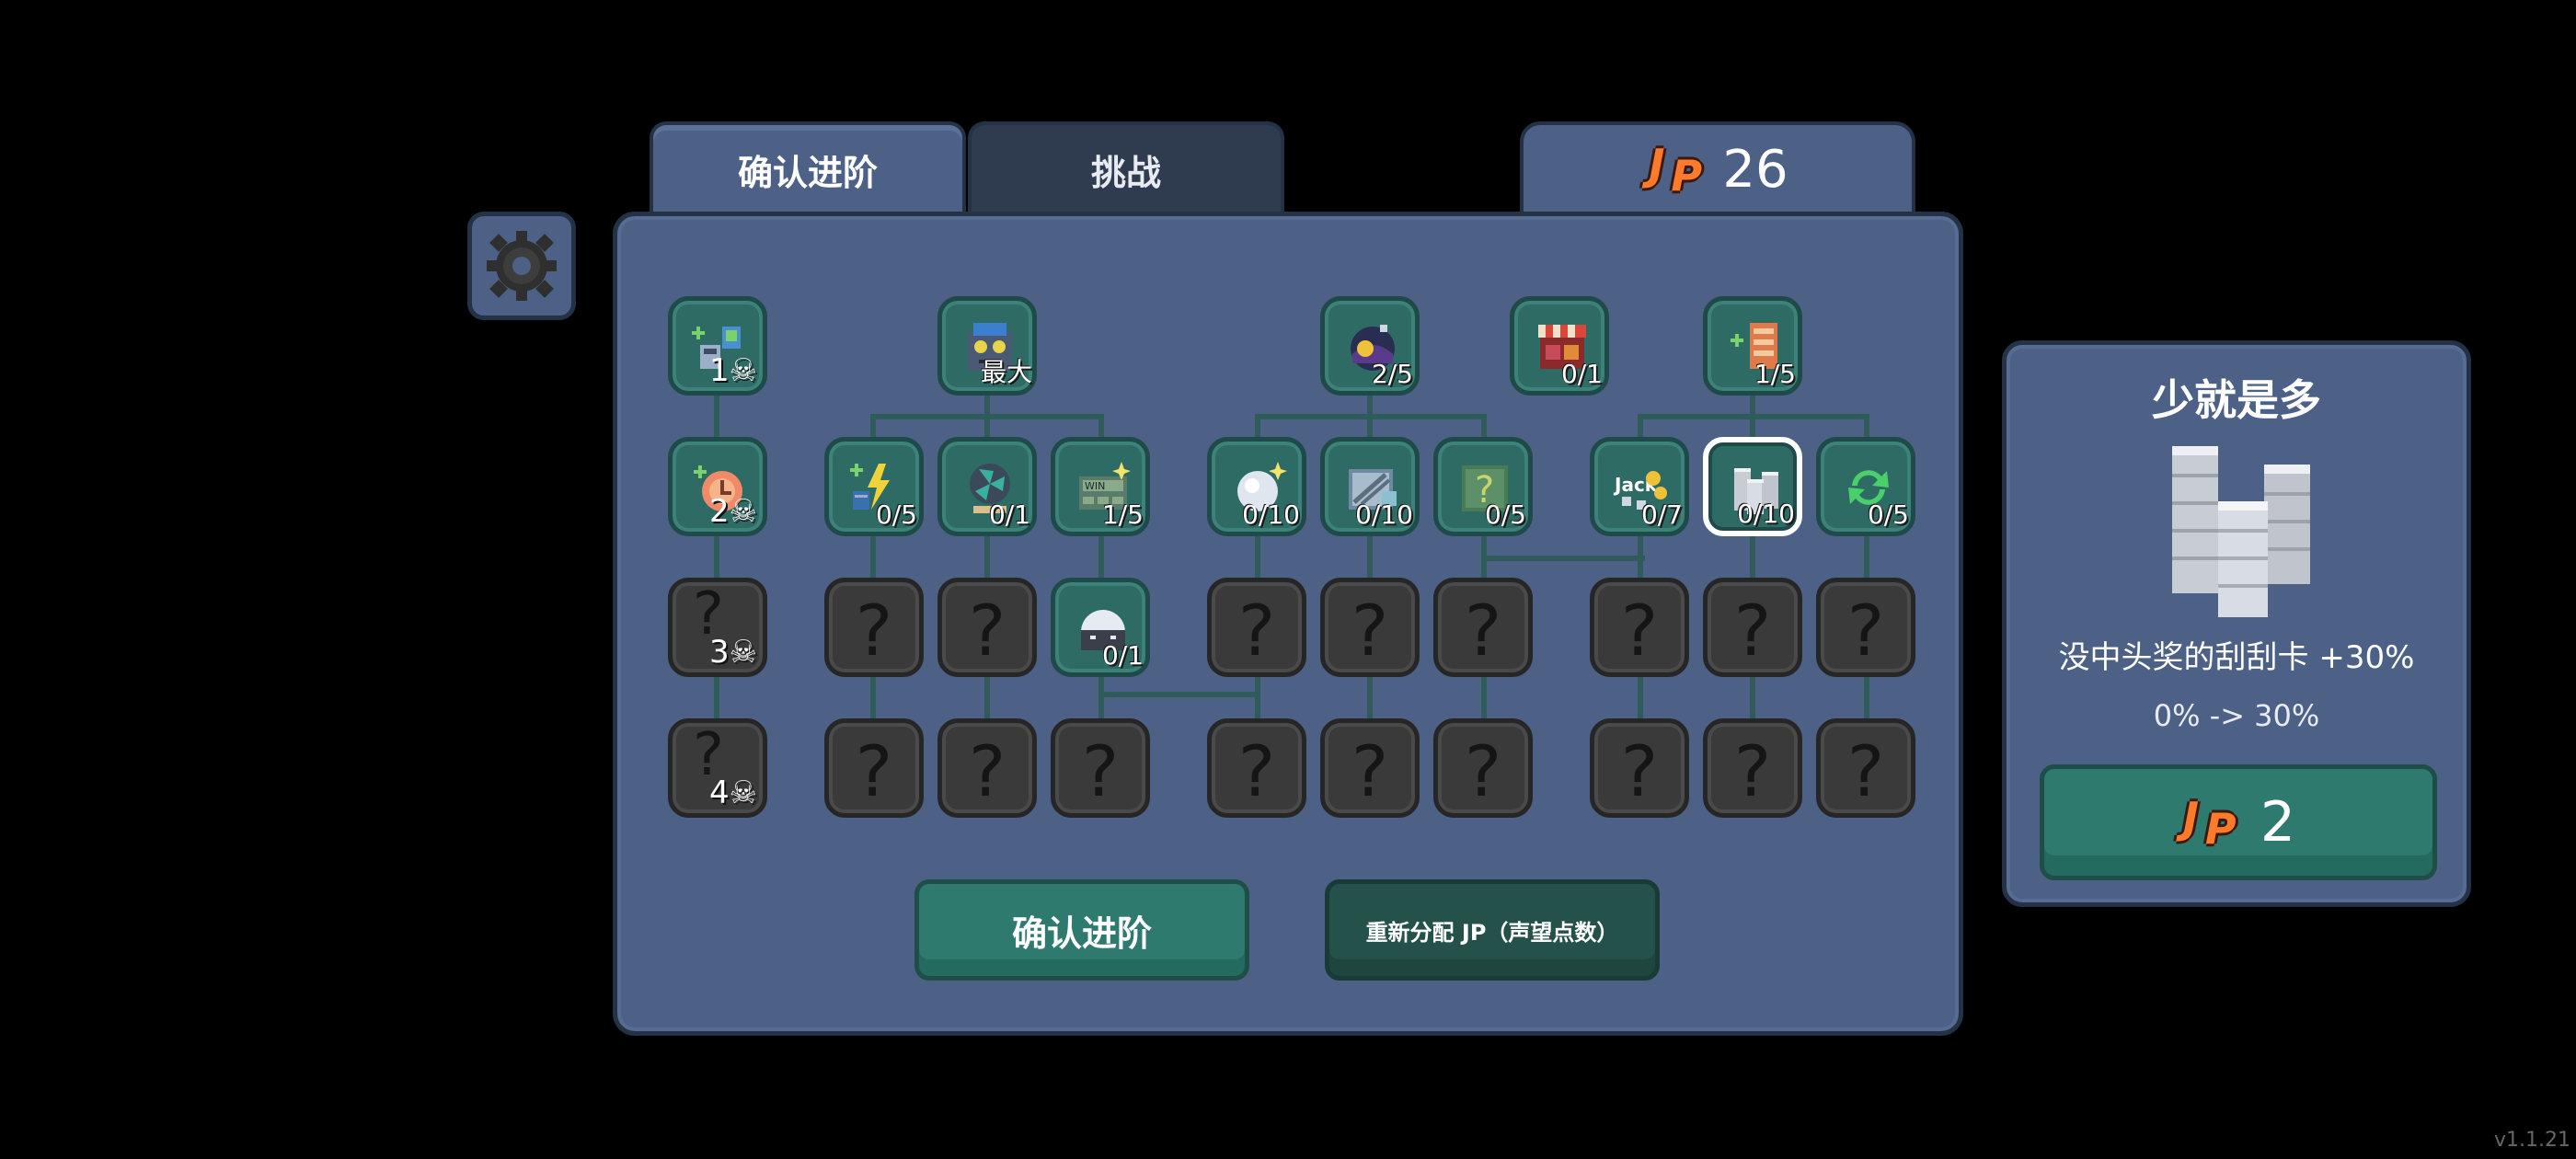  What do you see at coordinates (1559, 346) in the screenshot?
I see `skill-node-shop-stall: 0/1` at bounding box center [1559, 346].